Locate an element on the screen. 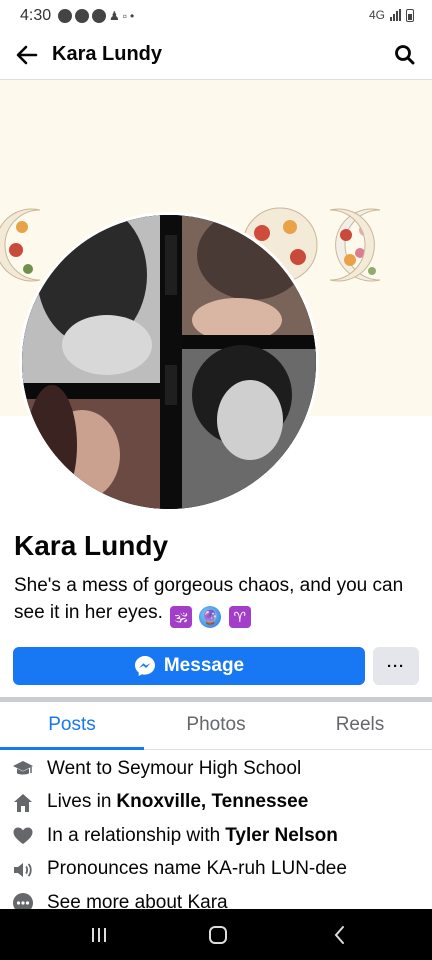 The height and width of the screenshot is (960, 432). heart-icon is located at coordinates (23, 835).